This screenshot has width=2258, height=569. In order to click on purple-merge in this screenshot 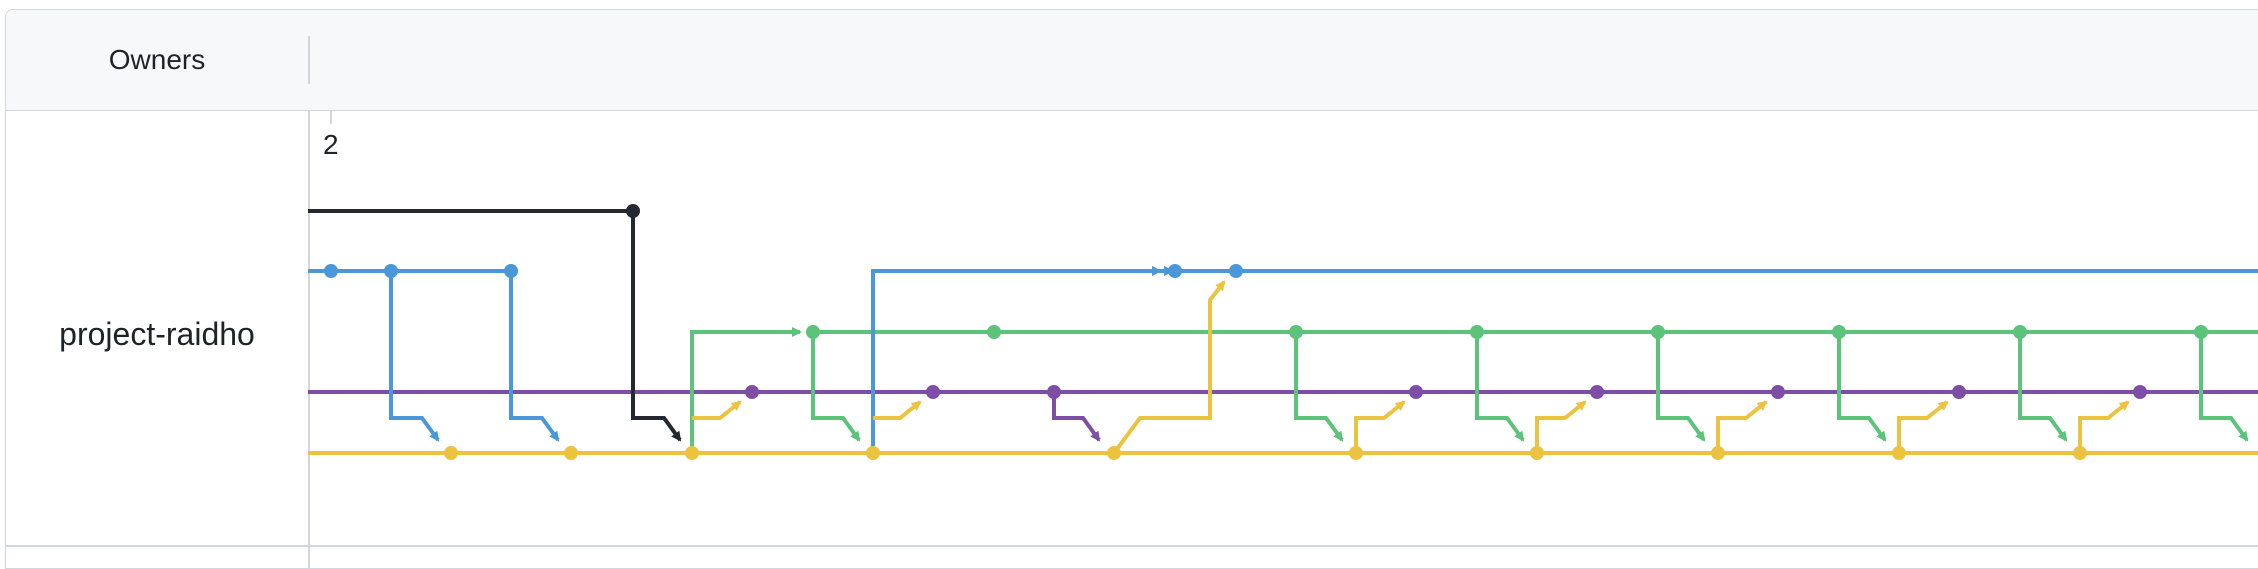, I will do `click(1076, 417)`.